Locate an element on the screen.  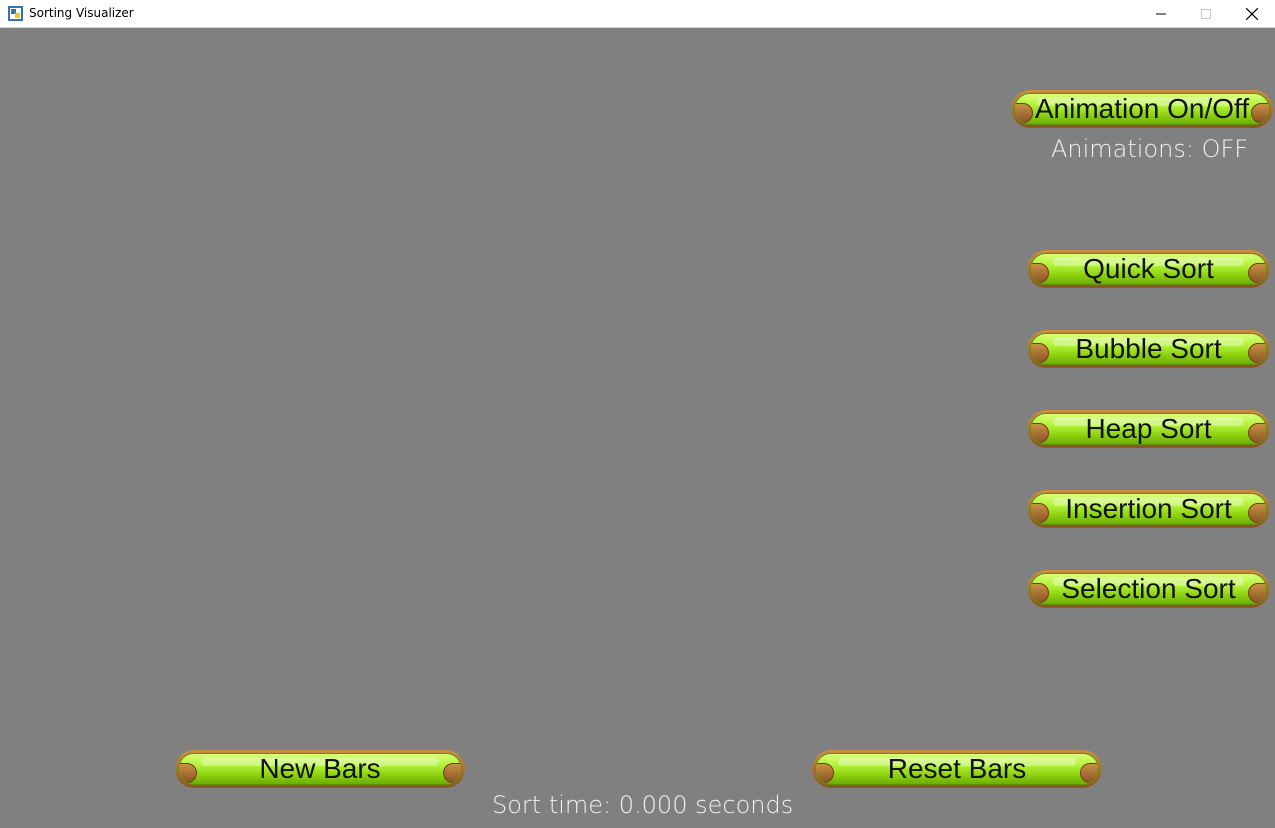
close-icon is located at coordinates (1252, 14).